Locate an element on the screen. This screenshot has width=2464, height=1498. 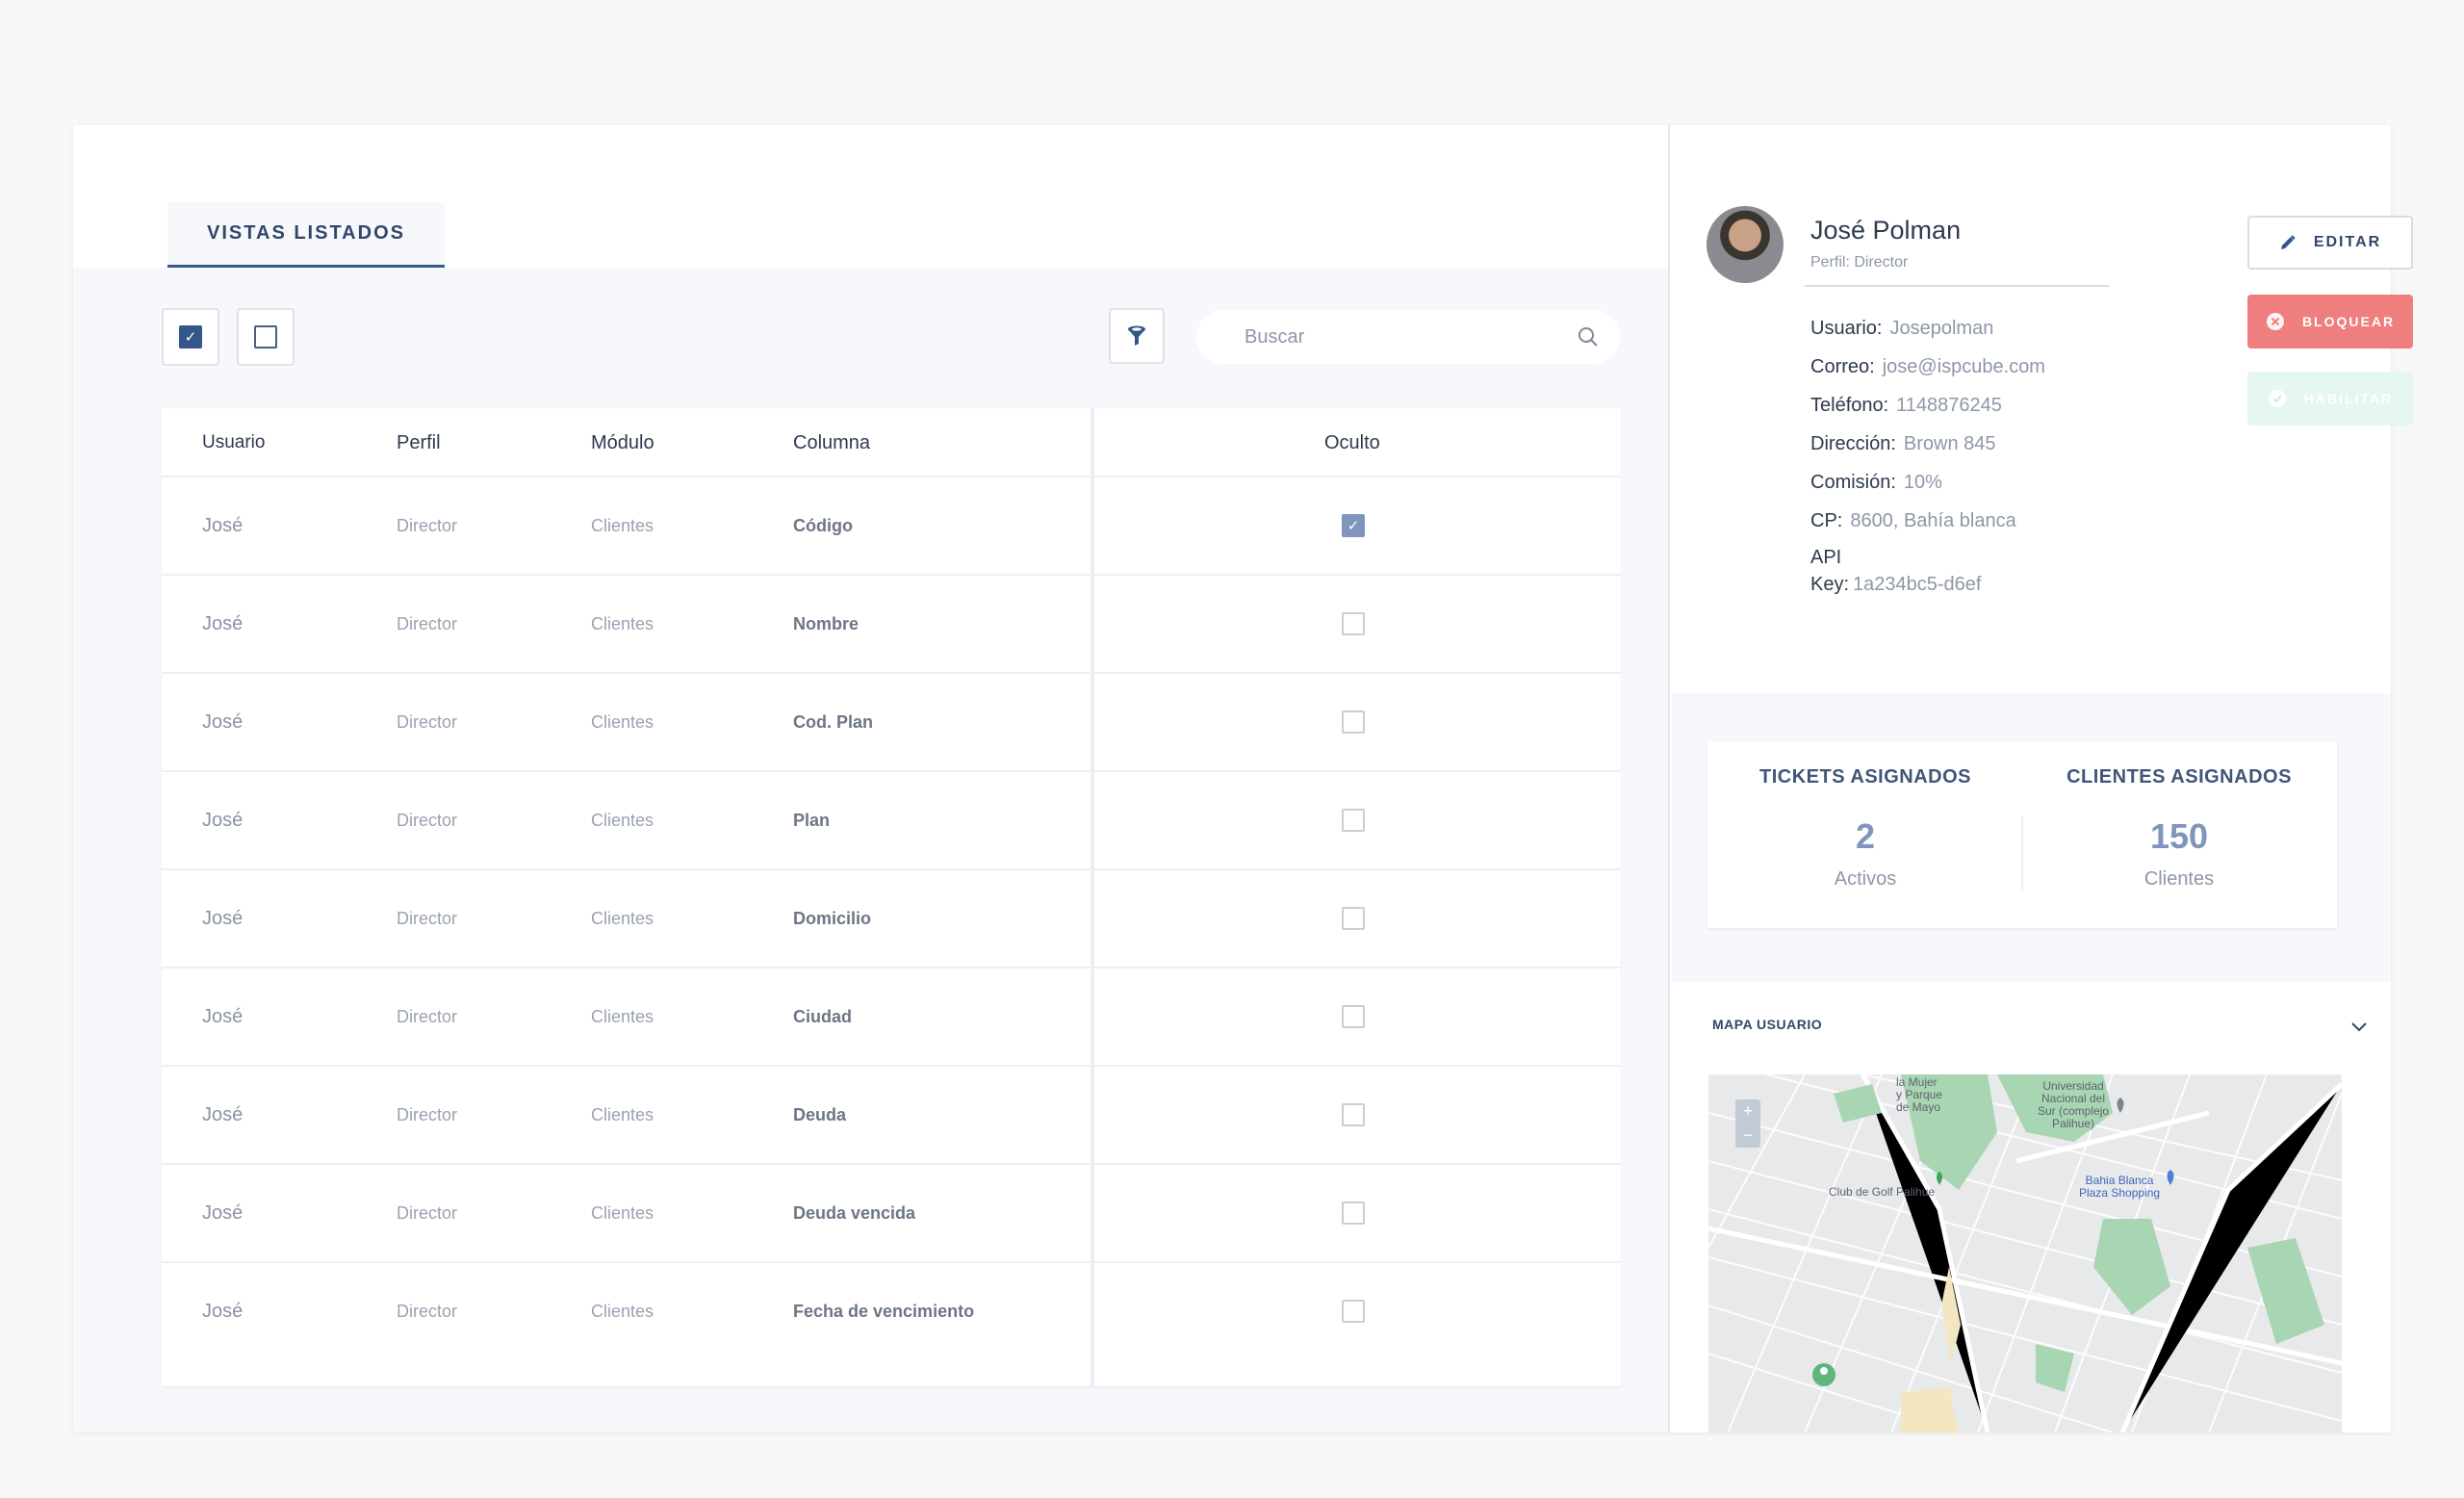
cell-columna: Ciudad is located at coordinates (822, 1016).